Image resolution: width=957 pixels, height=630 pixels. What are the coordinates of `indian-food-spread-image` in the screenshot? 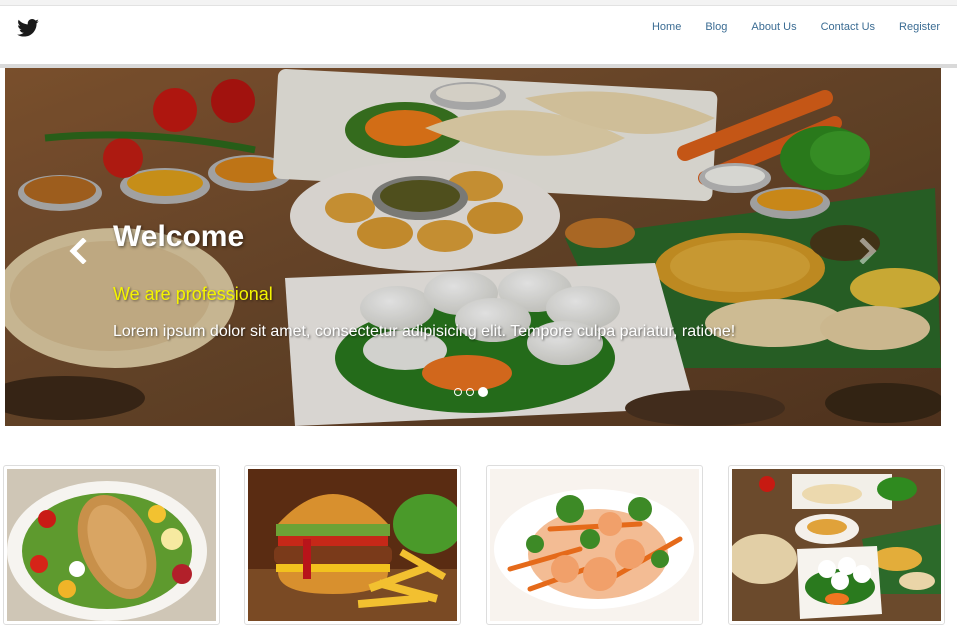 It's located at (836, 545).